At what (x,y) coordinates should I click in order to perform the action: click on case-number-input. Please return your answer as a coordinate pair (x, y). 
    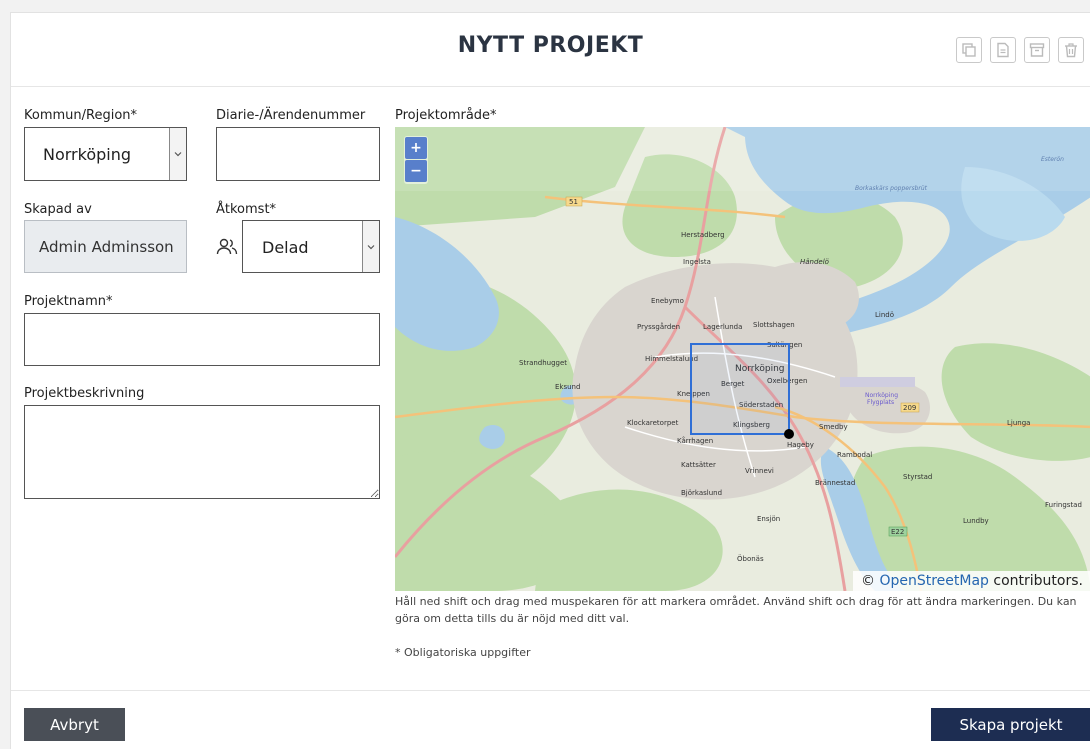
    Looking at the image, I should click on (298, 154).